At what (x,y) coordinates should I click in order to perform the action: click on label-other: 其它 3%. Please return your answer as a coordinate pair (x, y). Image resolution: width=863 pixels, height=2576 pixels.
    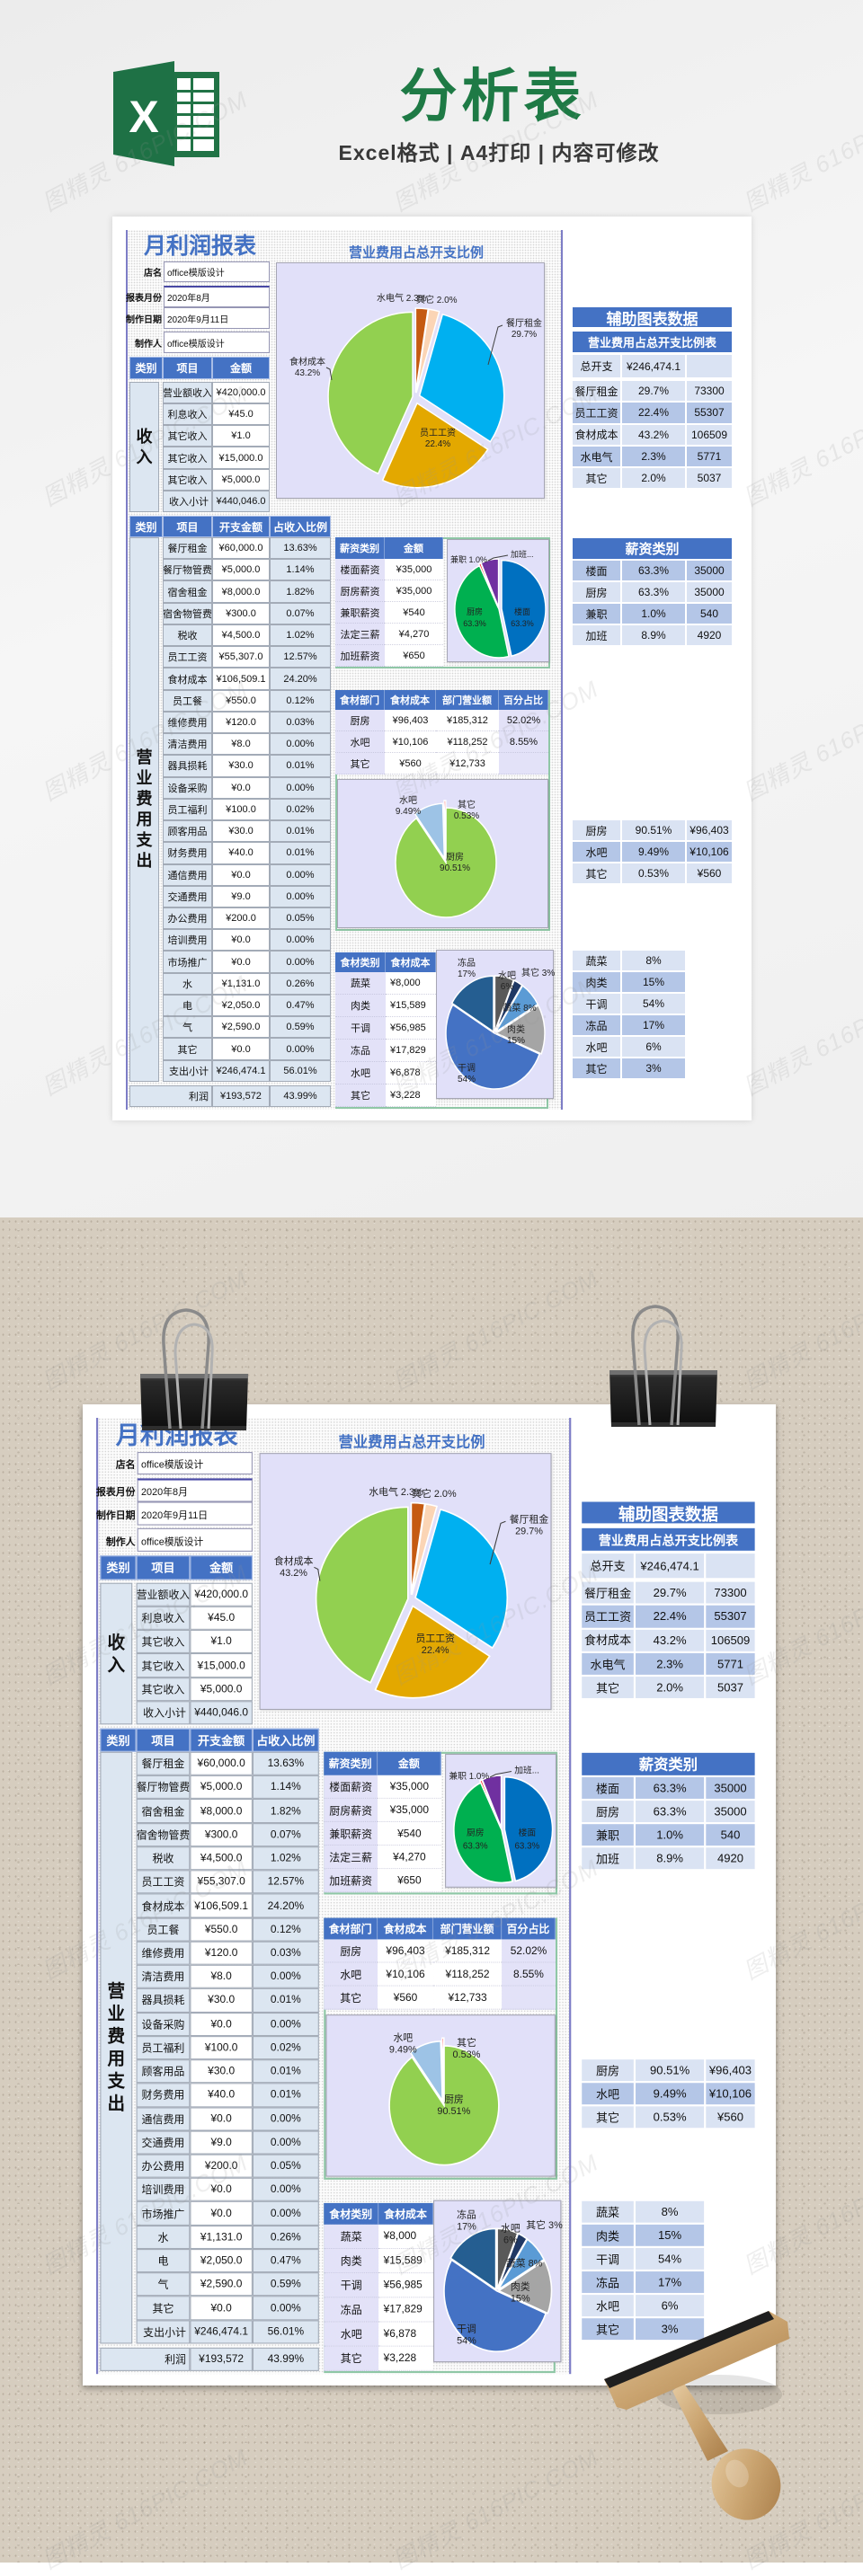
    Looking at the image, I should click on (538, 974).